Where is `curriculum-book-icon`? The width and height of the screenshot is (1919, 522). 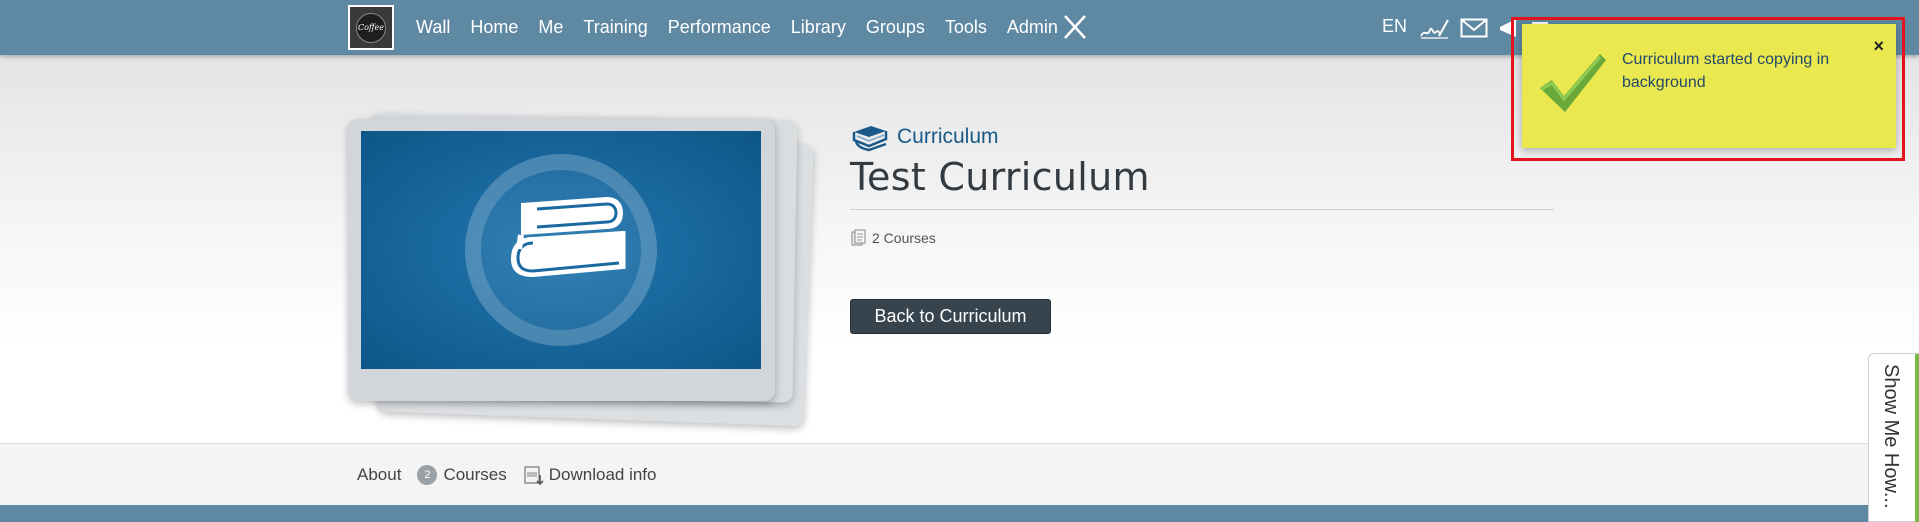 curriculum-book-icon is located at coordinates (870, 139).